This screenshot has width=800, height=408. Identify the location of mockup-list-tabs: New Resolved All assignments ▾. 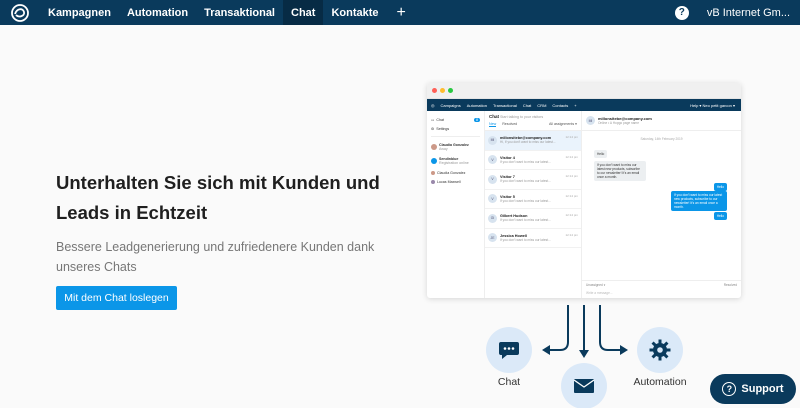
(533, 124).